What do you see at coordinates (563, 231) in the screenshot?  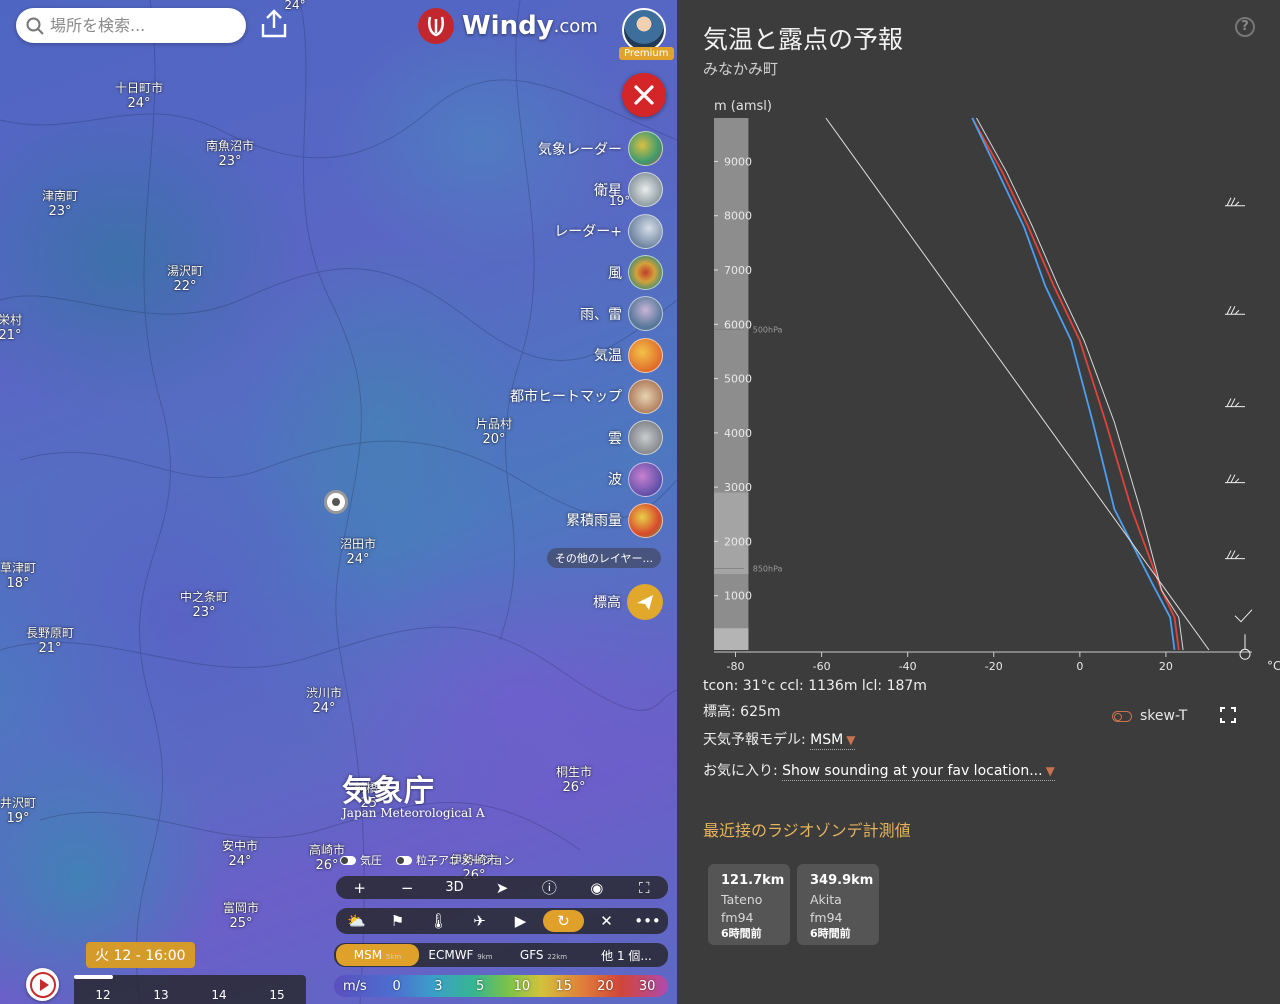 I see `layer-radar-plus: レーダー+` at bounding box center [563, 231].